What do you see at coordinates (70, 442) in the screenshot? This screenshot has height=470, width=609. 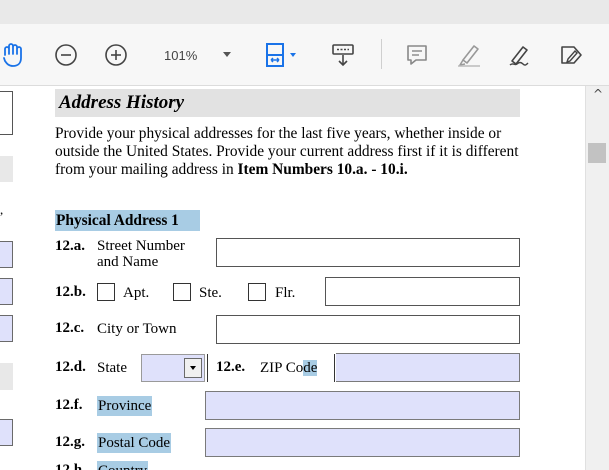 I see `item-number-12g: 12.g.` at bounding box center [70, 442].